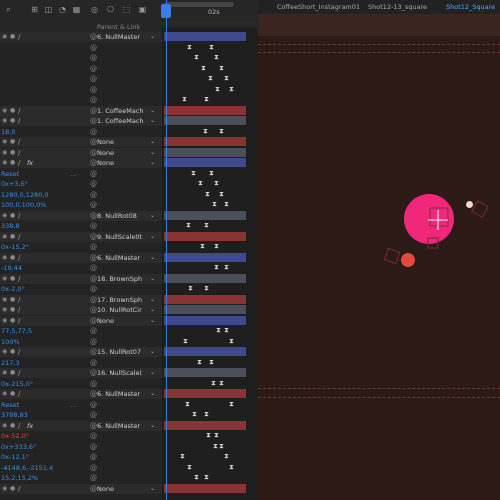 The image size is (500, 500). I want to click on property-value: 0x-2,0°, so click(13, 289).